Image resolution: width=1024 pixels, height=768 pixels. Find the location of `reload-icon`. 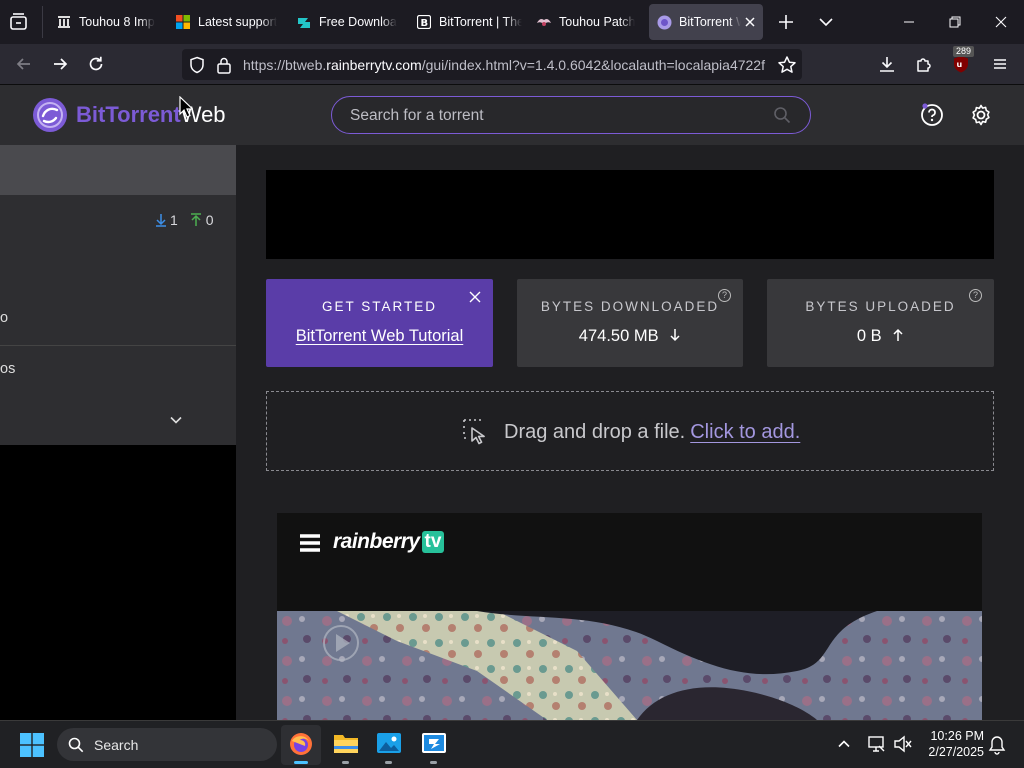

reload-icon is located at coordinates (96, 64).